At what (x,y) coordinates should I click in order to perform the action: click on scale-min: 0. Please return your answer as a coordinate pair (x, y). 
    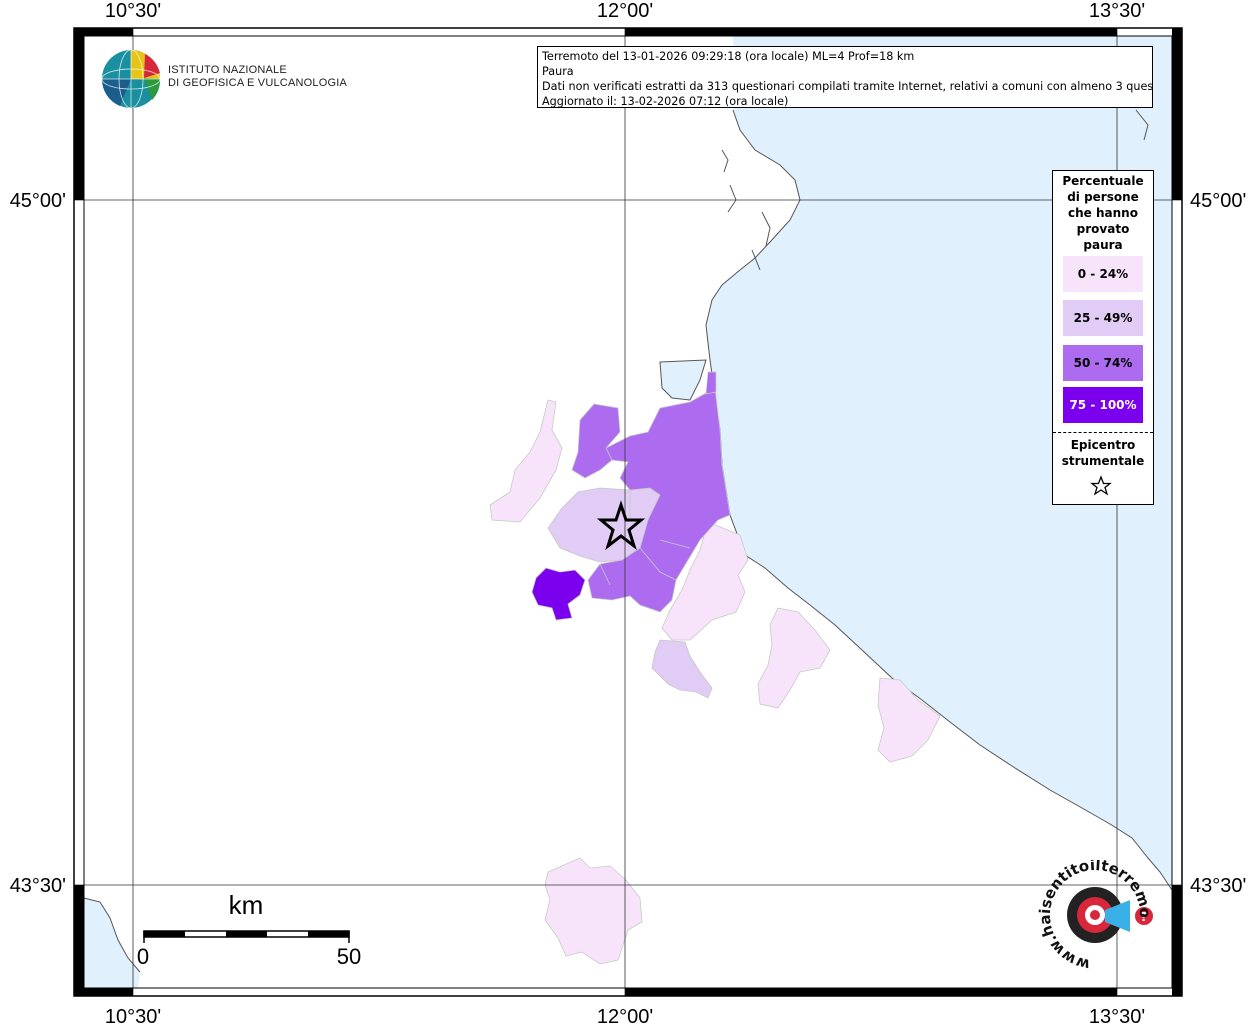
    Looking at the image, I should click on (143, 956).